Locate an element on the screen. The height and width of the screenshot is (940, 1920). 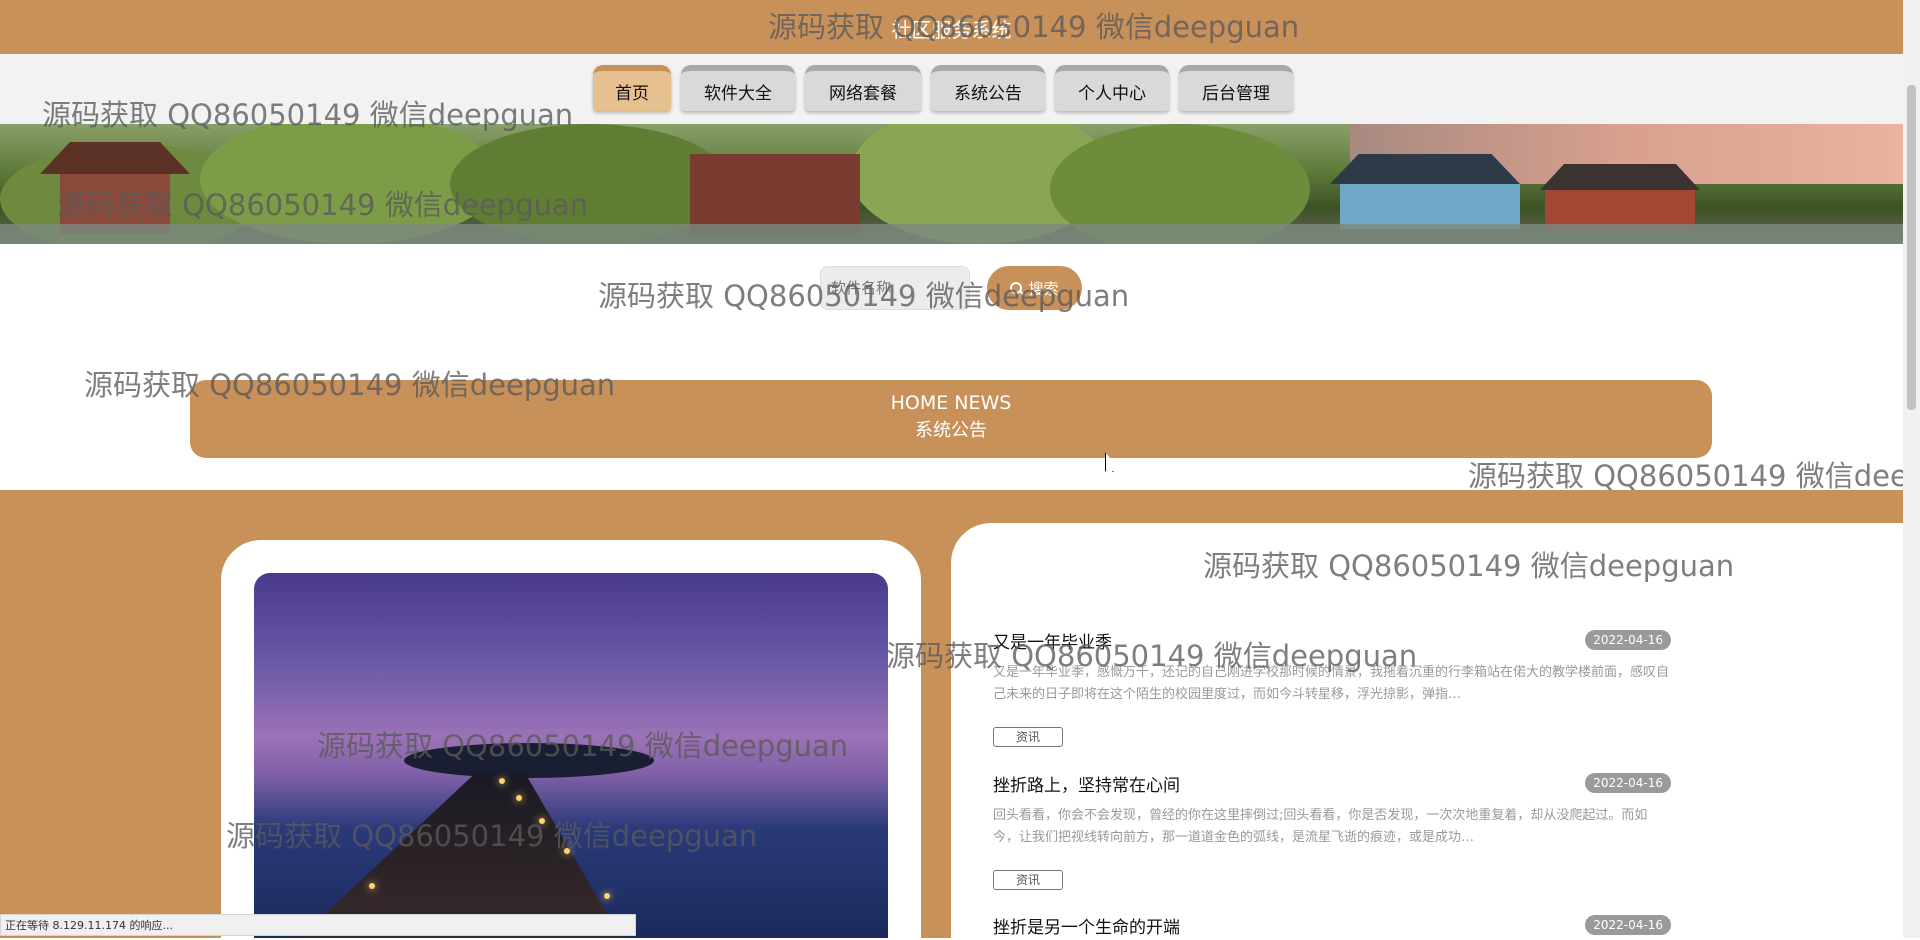
search-icon is located at coordinates (1016, 288).